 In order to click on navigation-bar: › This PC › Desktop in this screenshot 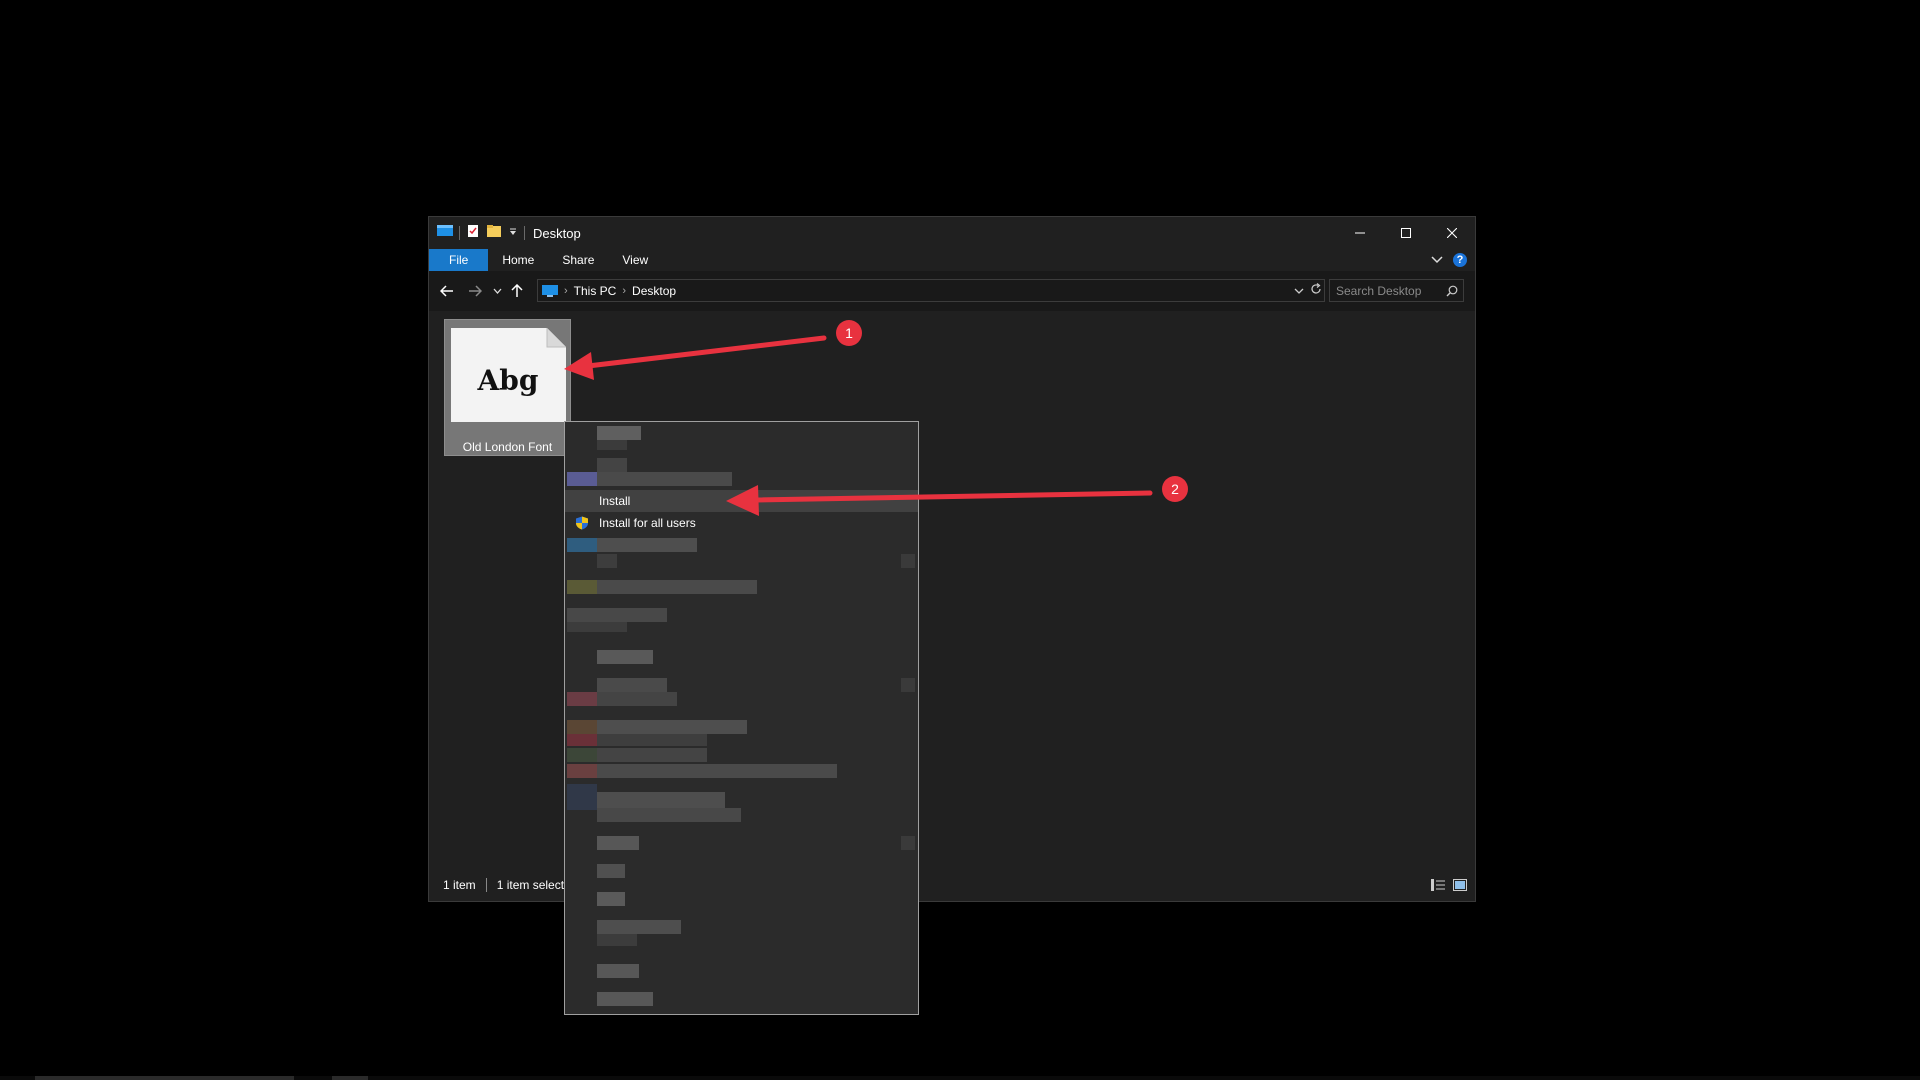, I will do `click(952, 291)`.